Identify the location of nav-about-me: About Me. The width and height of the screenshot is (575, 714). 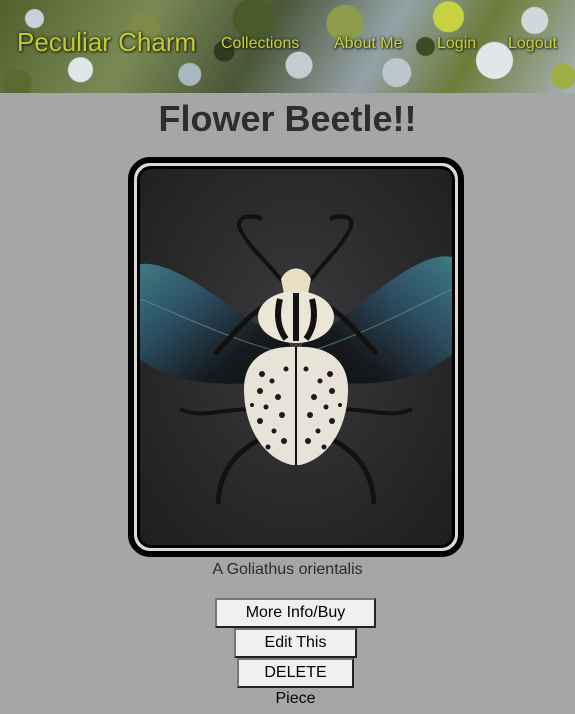
(368, 44).